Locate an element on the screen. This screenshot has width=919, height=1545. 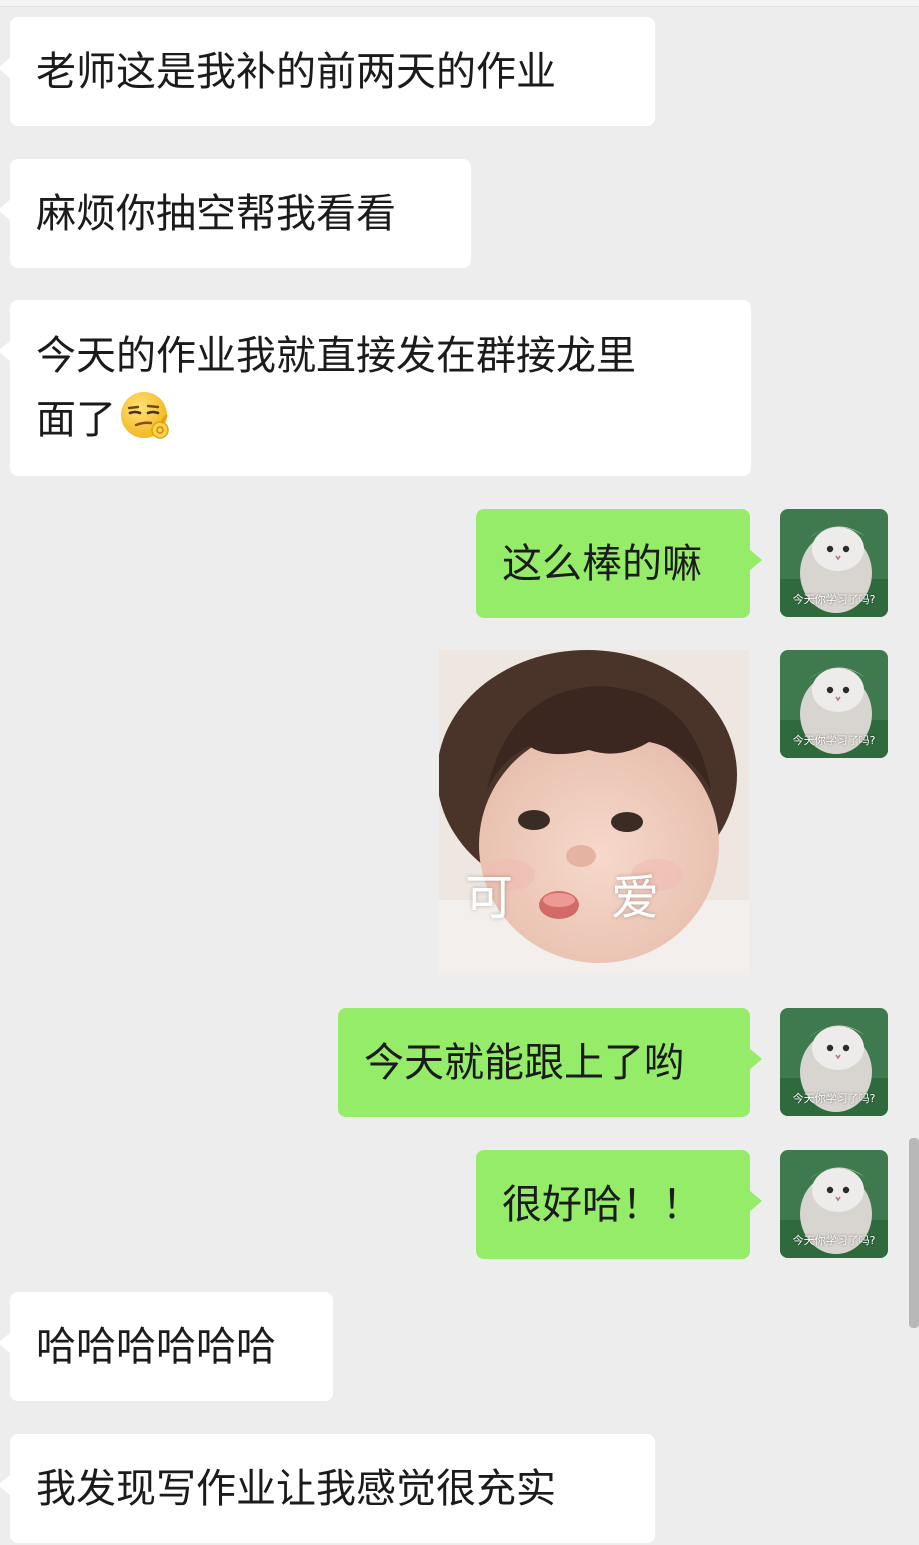
scrollbar is located at coordinates (914, 1233).